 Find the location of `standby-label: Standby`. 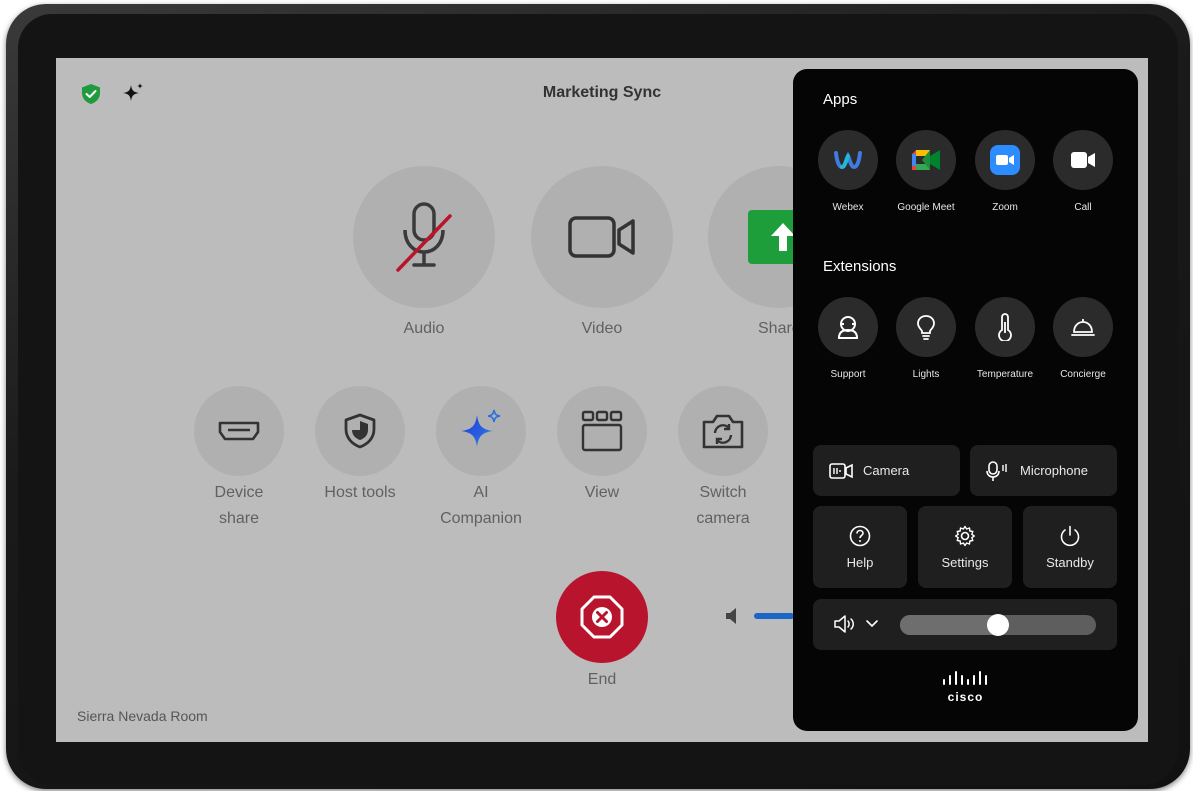

standby-label: Standby is located at coordinates (1070, 562).